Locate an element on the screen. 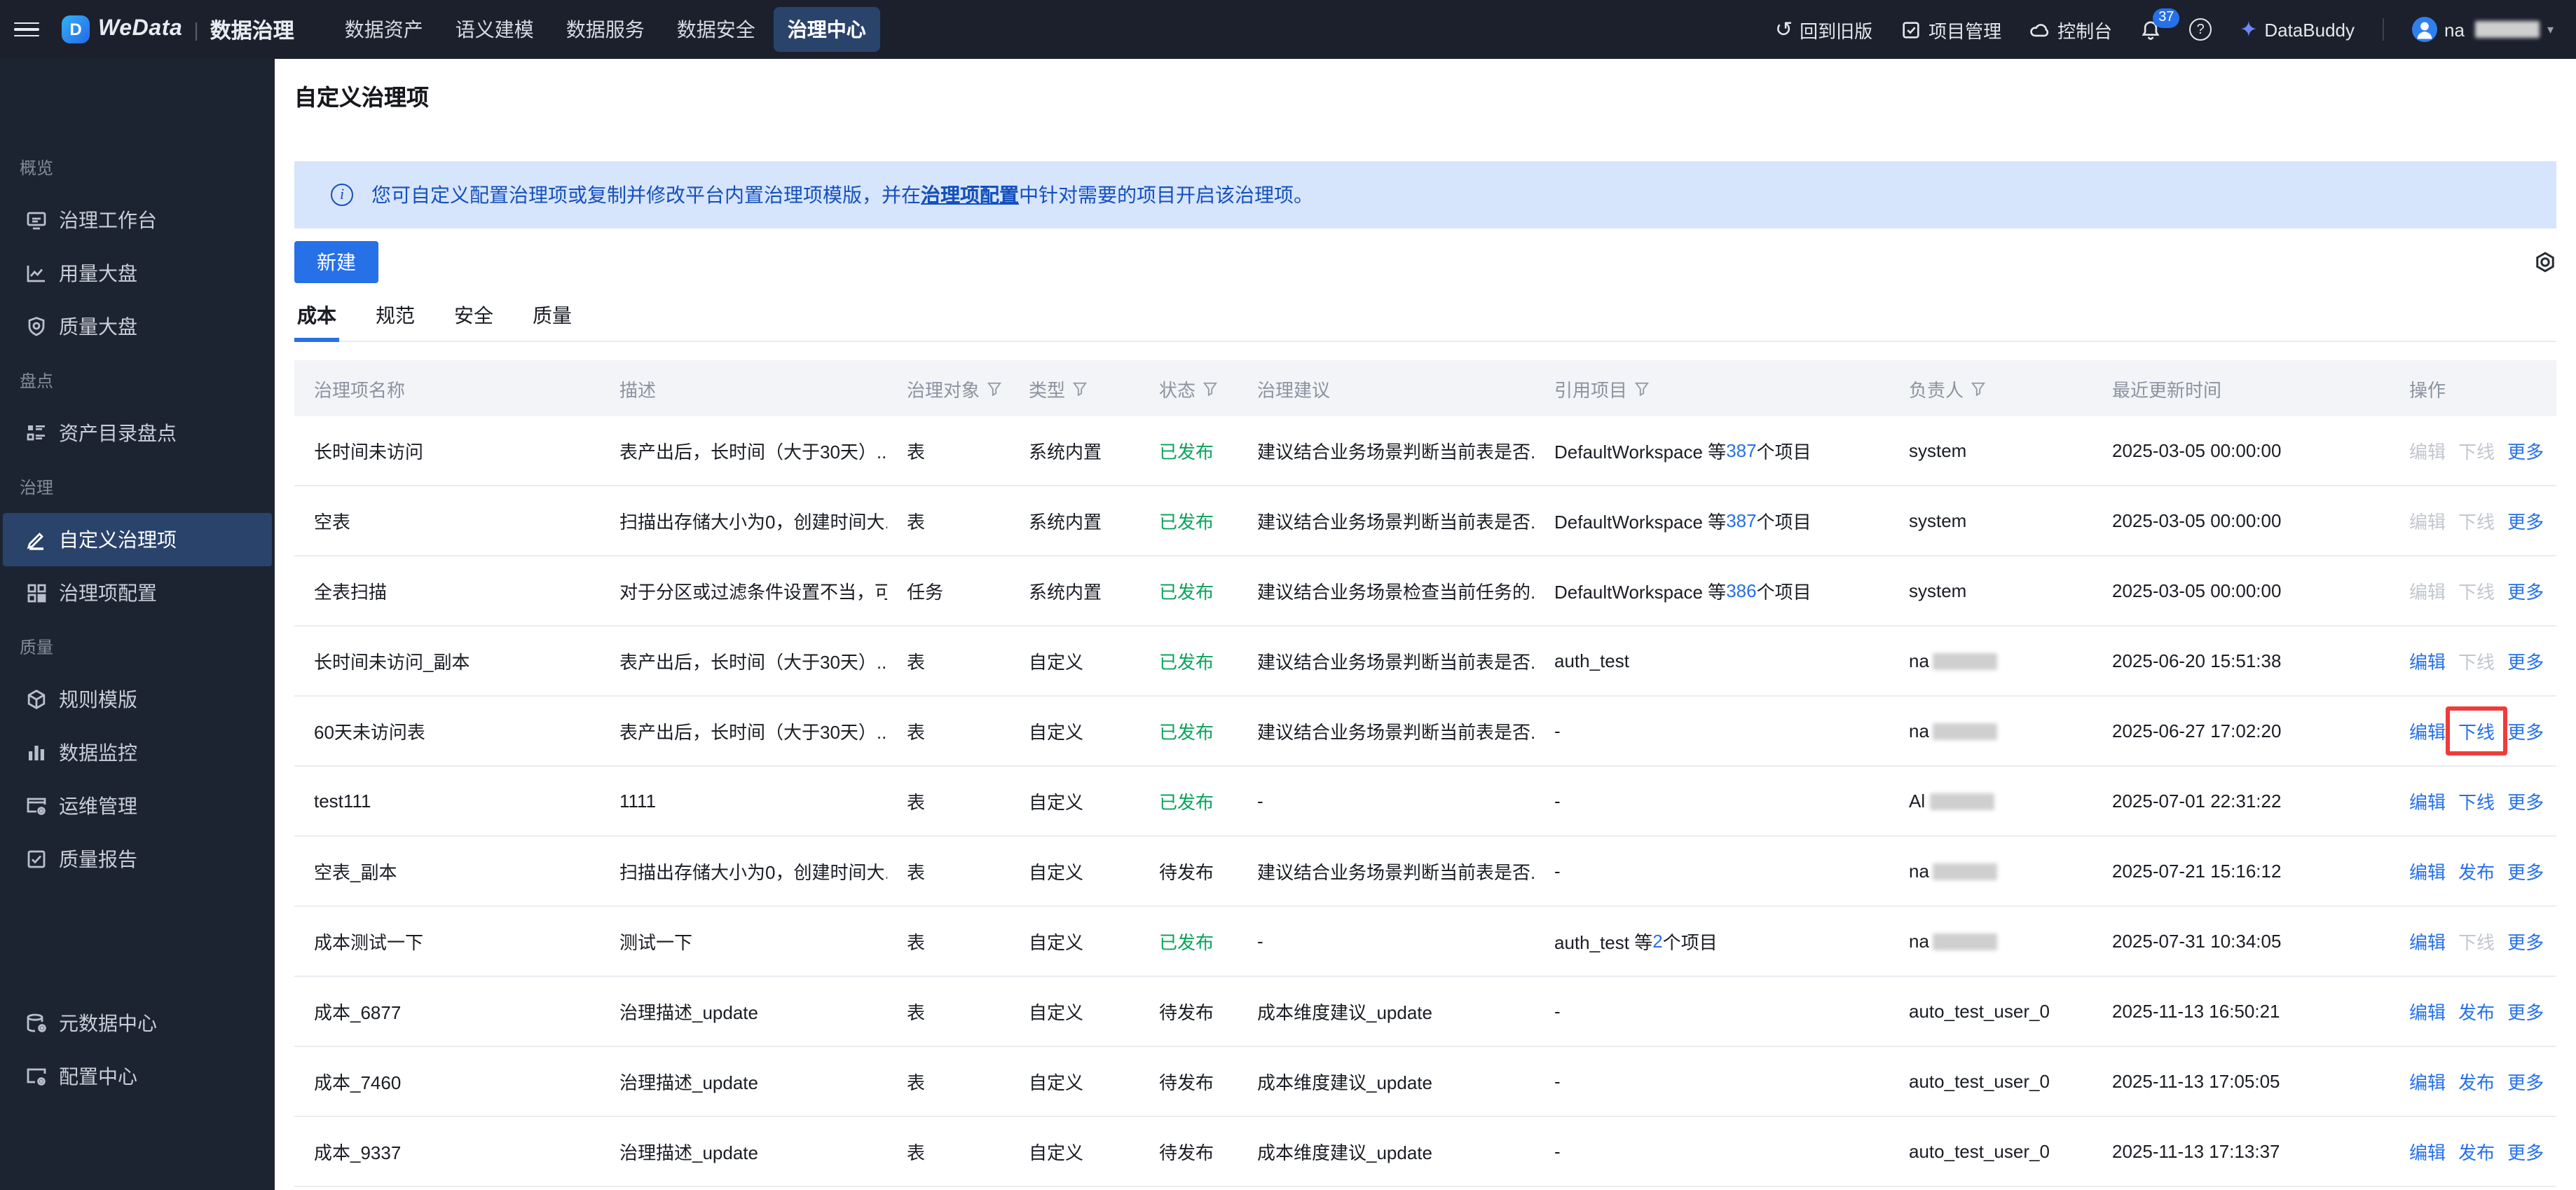 Image resolution: width=2576 pixels, height=1190 pixels. tab-quality: 质量 is located at coordinates (552, 321).